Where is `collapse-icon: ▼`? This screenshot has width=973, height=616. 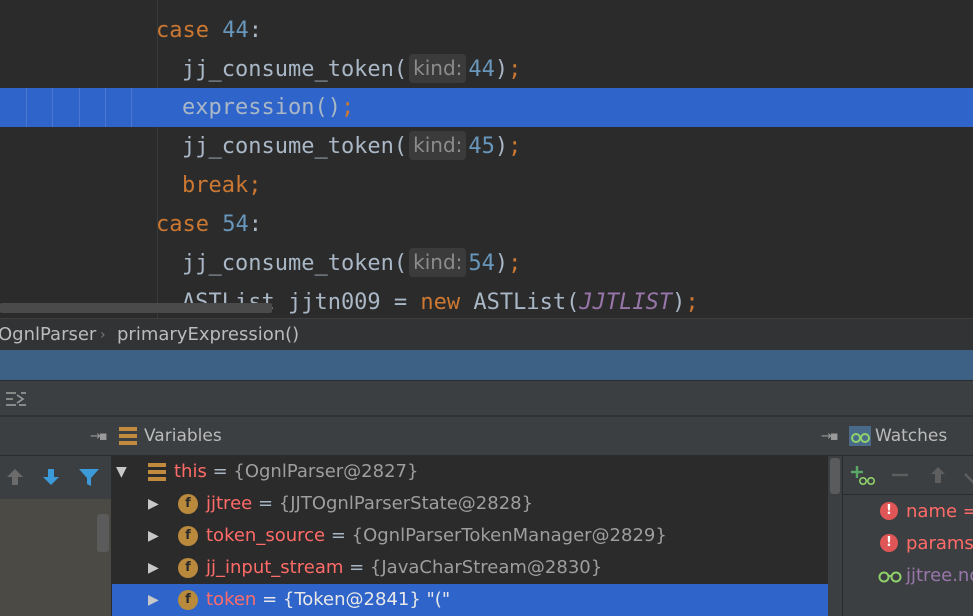 collapse-icon: ▼ is located at coordinates (121, 472).